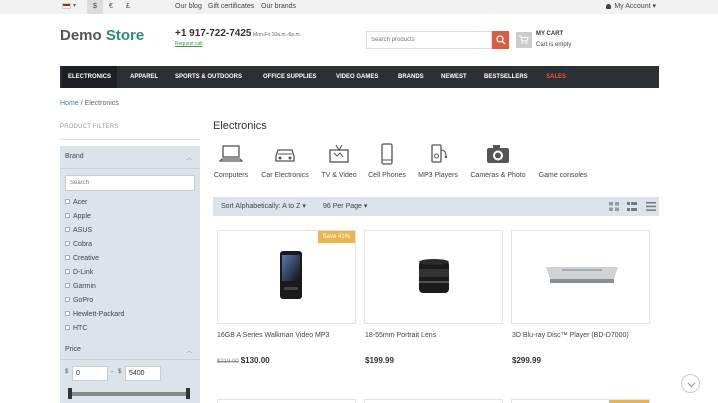 The width and height of the screenshot is (718, 403). I want to click on brand-option: Acer, so click(76, 202).